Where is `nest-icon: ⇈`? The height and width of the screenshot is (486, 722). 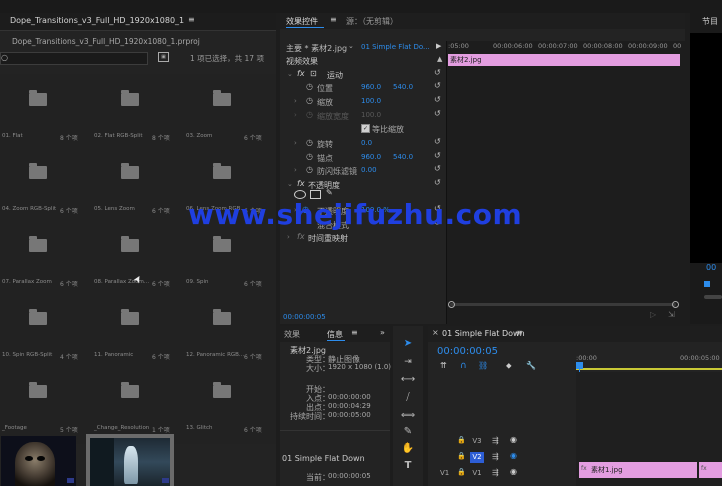
nest-icon: ⇈ is located at coordinates (443, 365).